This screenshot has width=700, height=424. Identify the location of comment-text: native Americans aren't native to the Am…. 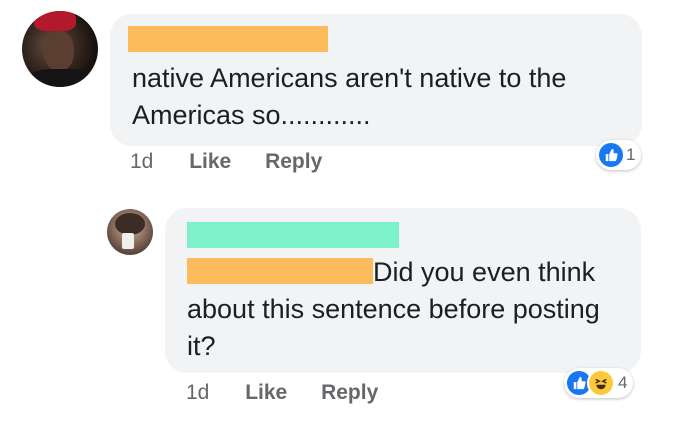
(349, 96).